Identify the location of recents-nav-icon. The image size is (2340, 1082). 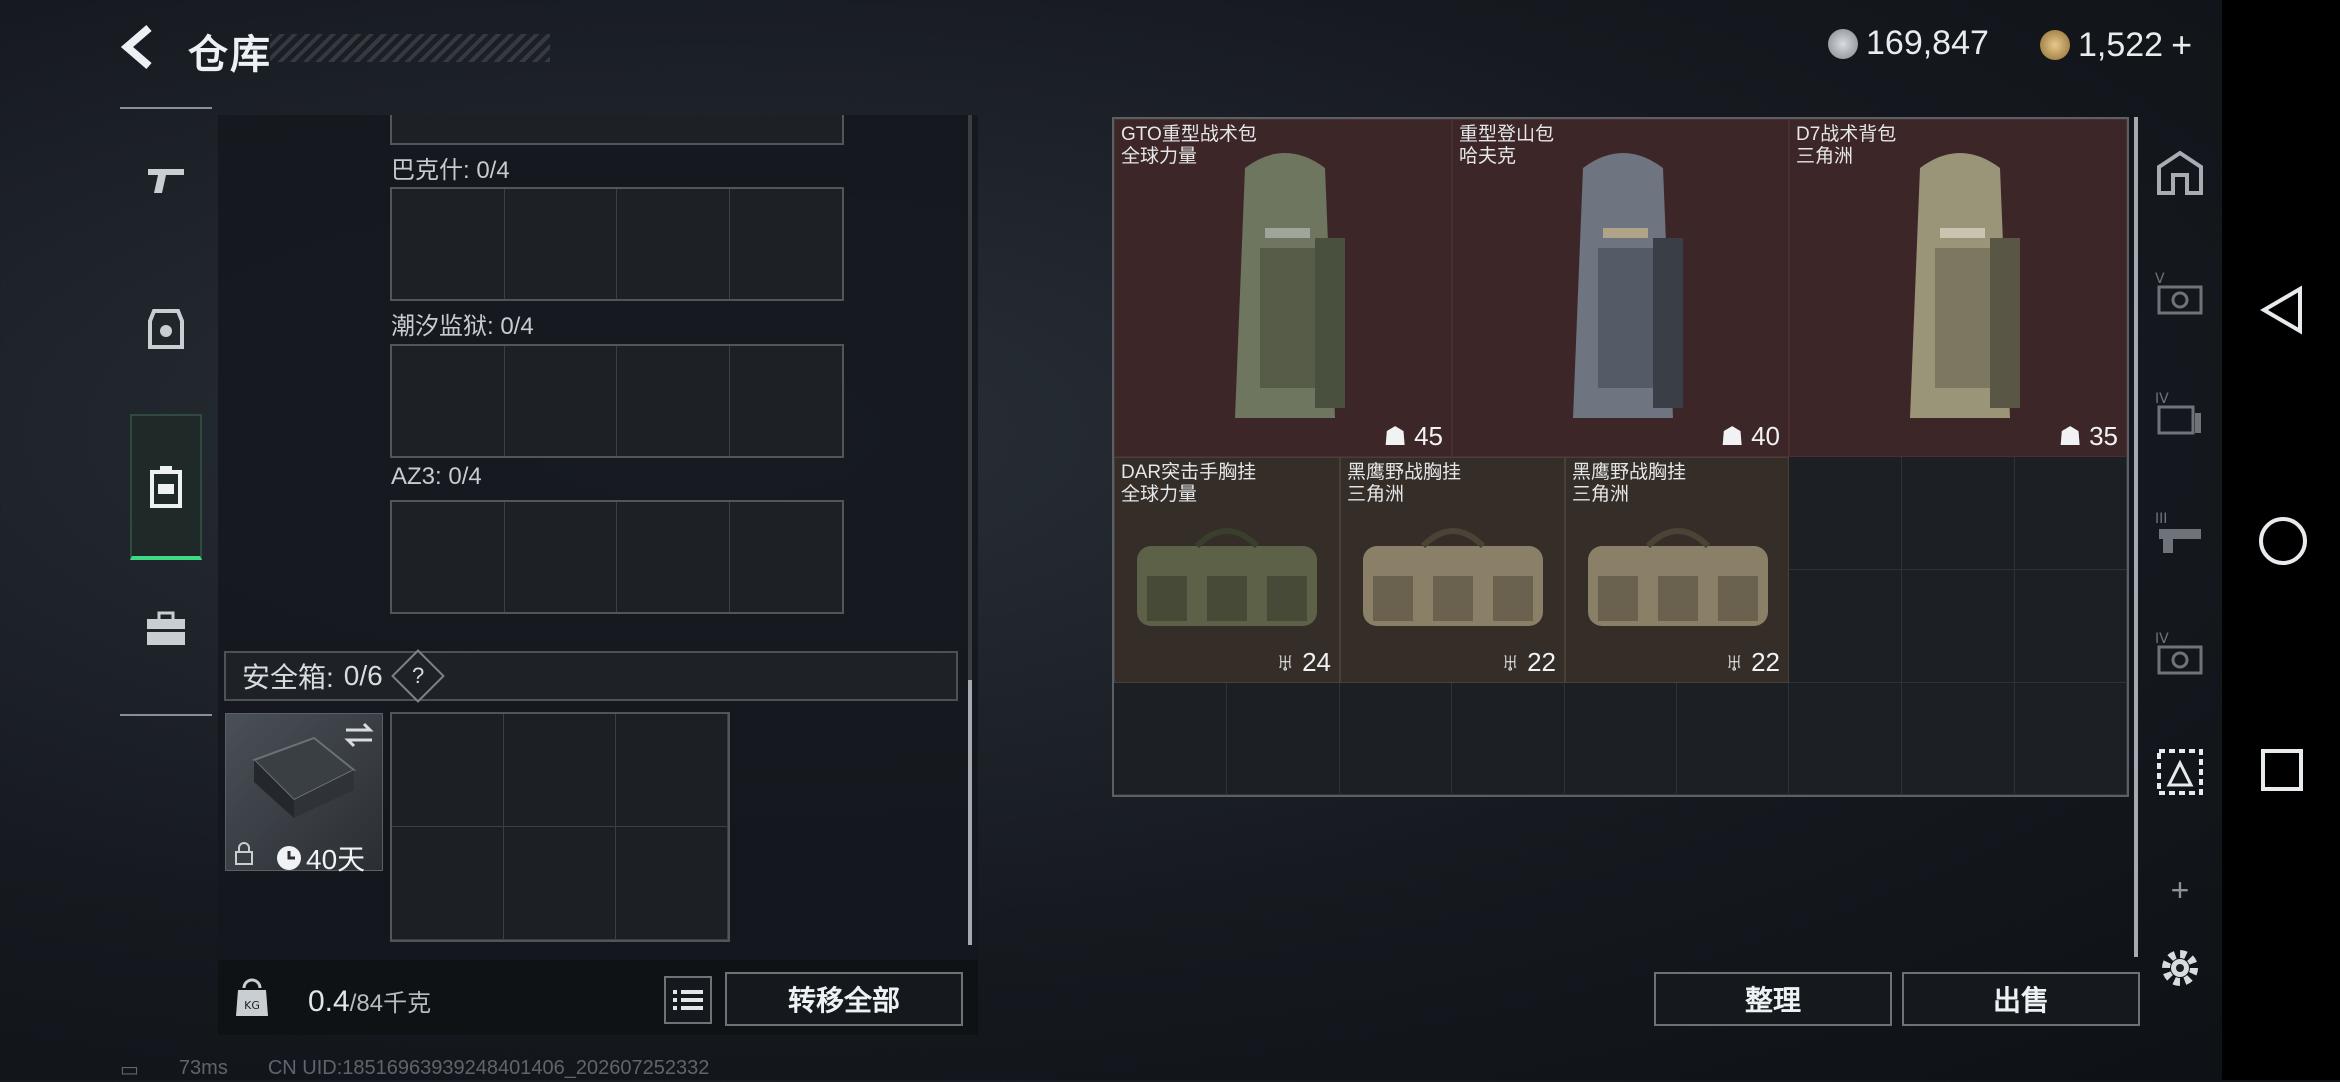
(2282, 770).